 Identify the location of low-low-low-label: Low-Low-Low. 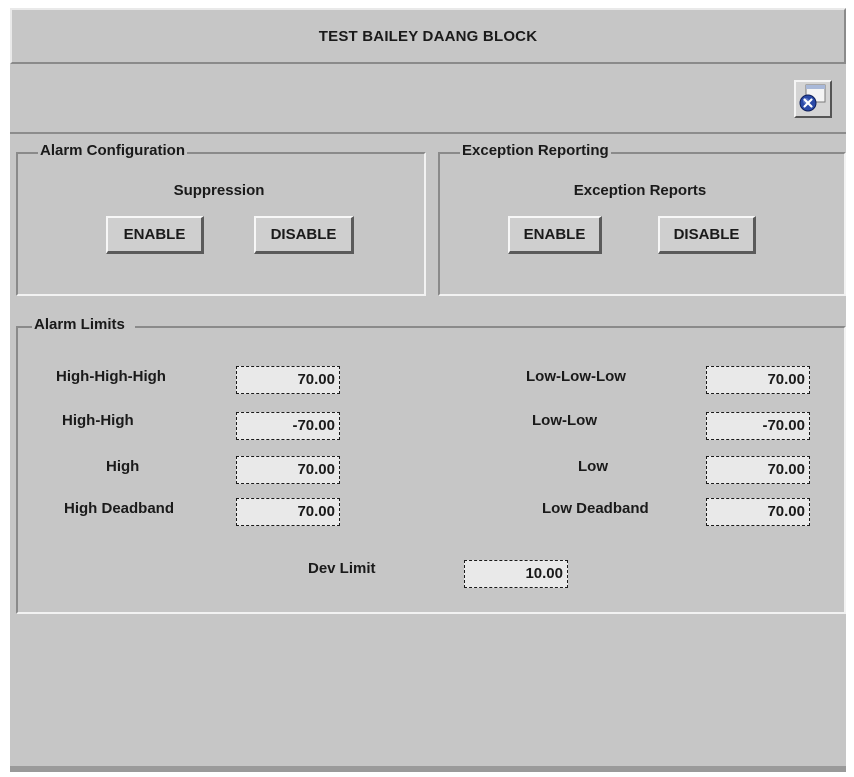
(576, 376).